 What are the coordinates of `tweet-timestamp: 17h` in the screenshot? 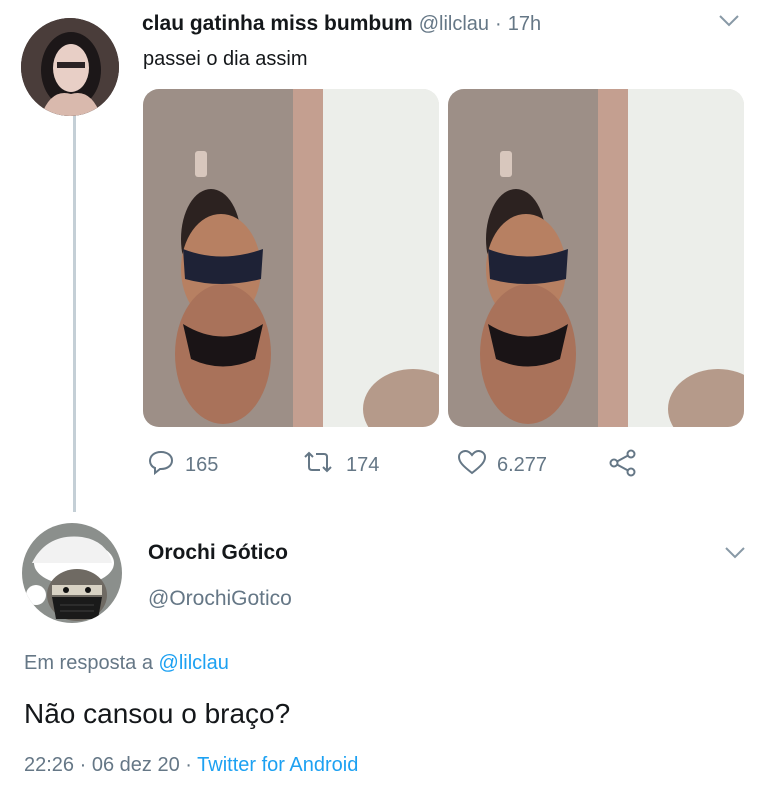 It's located at (524, 24).